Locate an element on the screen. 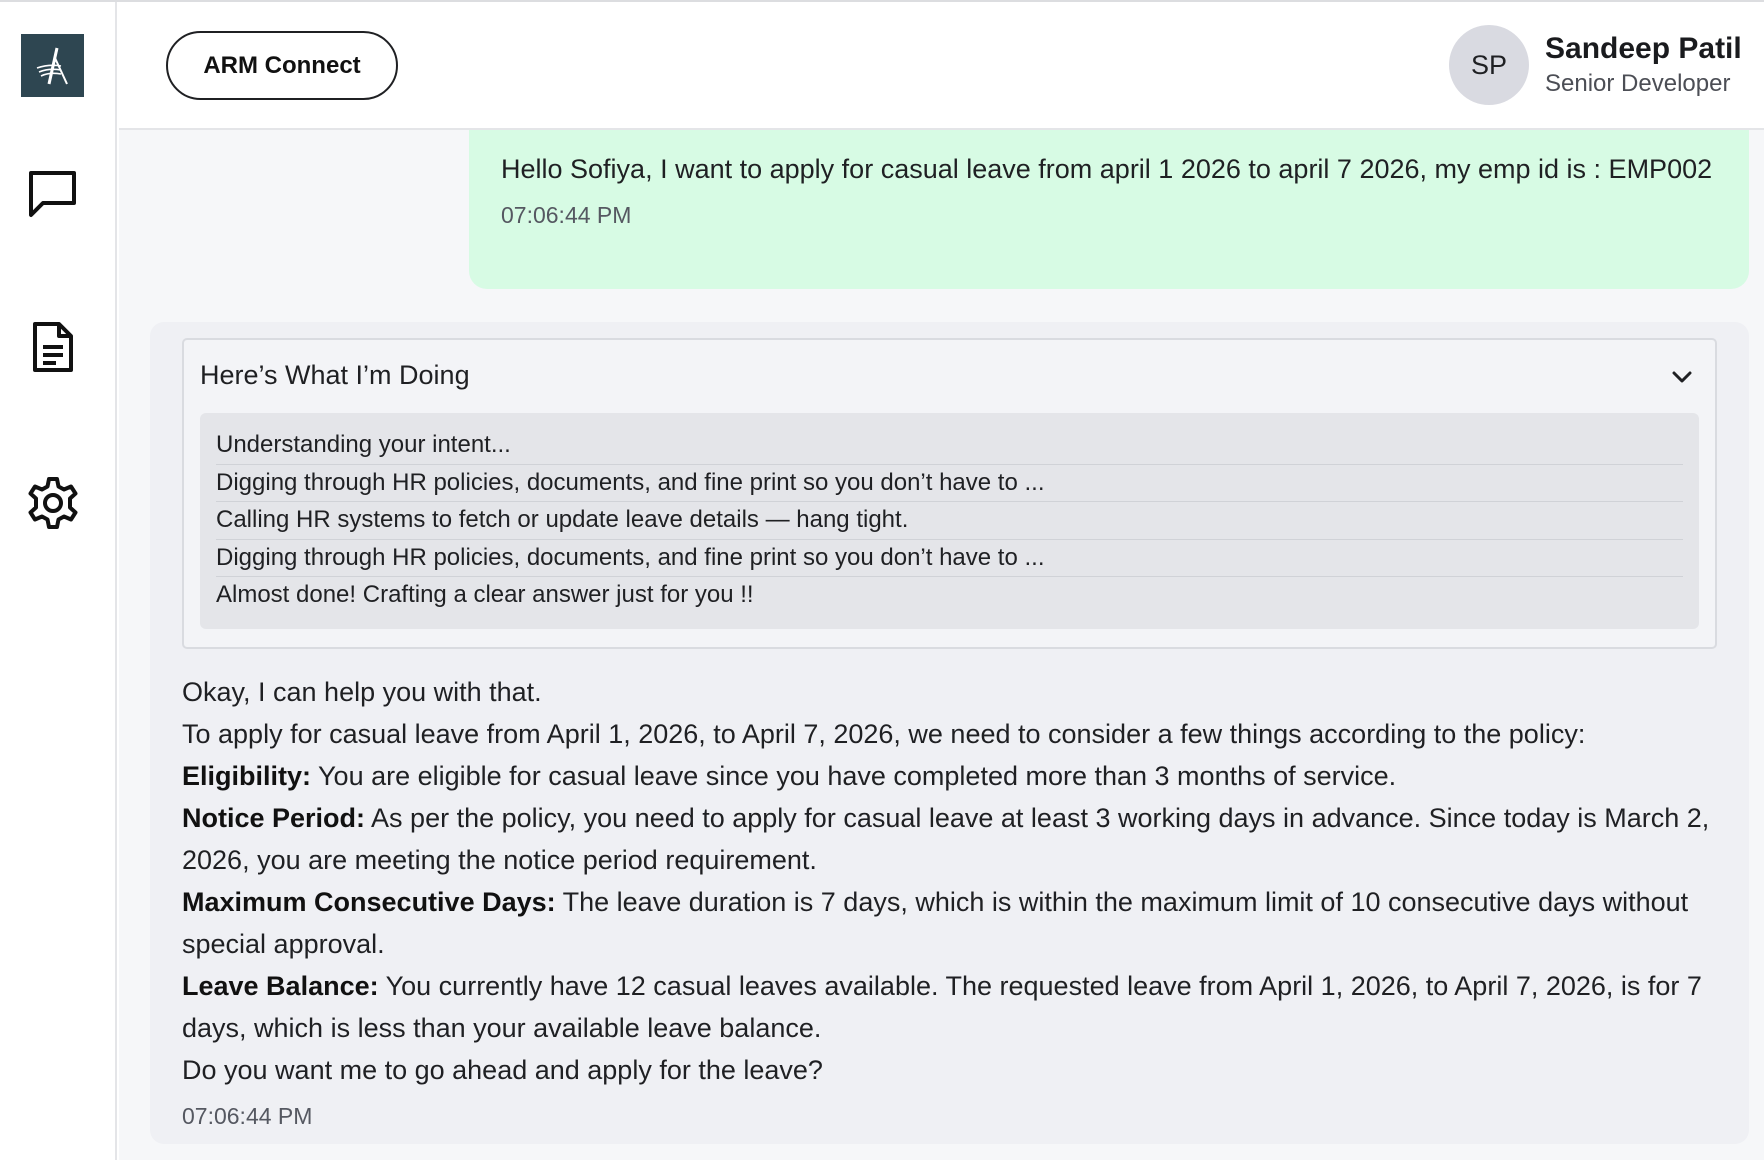  point-label: Eligibility: is located at coordinates (247, 776).